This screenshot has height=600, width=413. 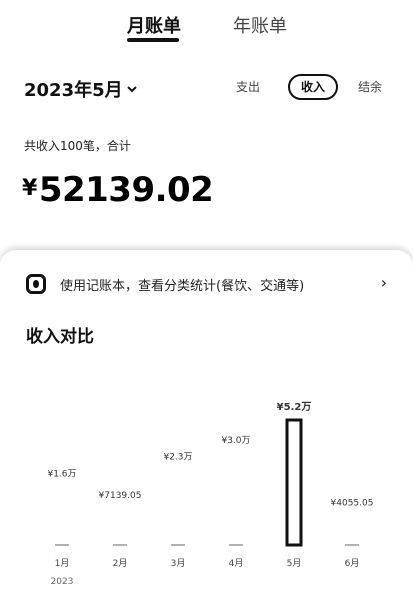 I want to click on category-label-3月: 3月, so click(x=178, y=563).